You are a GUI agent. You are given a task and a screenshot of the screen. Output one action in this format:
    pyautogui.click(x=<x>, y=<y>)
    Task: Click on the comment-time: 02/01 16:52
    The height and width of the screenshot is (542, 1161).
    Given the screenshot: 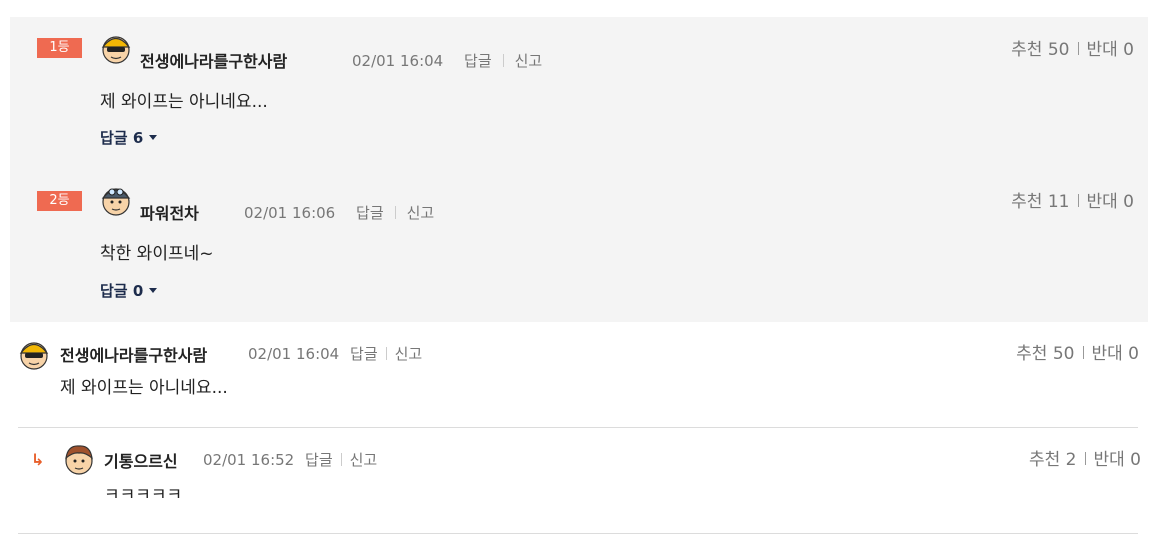 What is the action you would take?
    pyautogui.click(x=249, y=460)
    